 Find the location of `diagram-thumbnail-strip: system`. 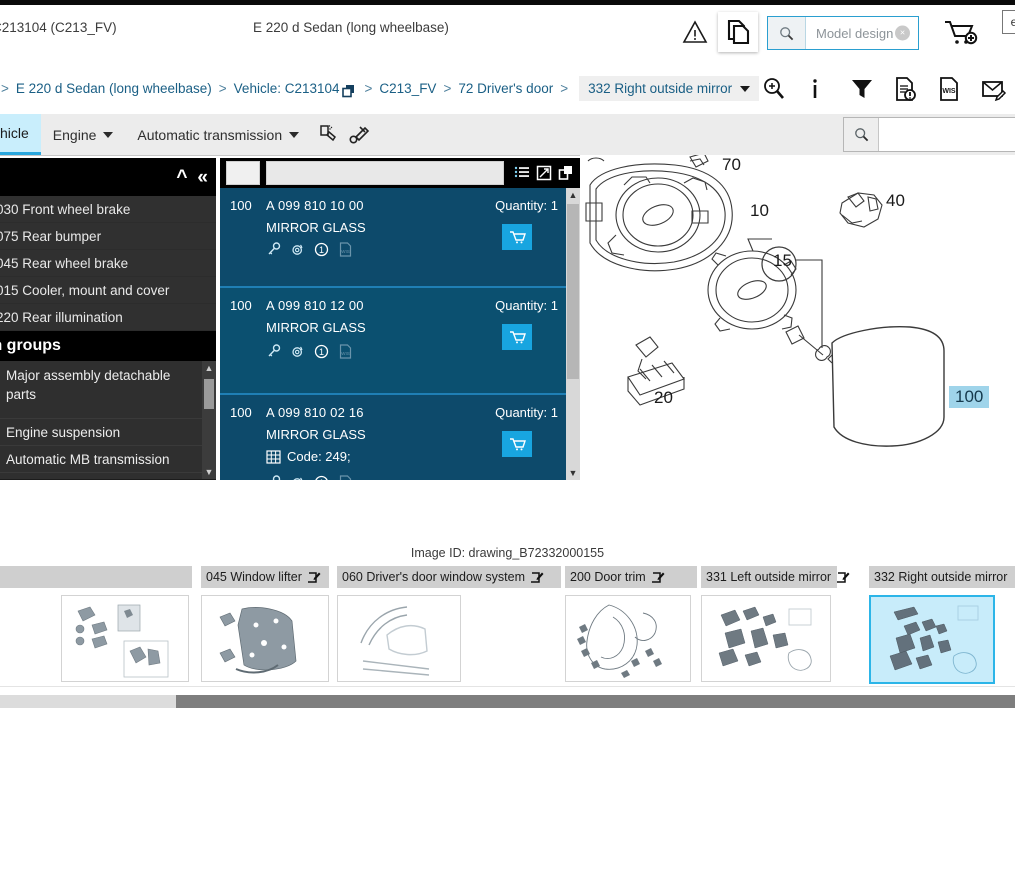

diagram-thumbnail-strip: system is located at coordinates (507, 626).